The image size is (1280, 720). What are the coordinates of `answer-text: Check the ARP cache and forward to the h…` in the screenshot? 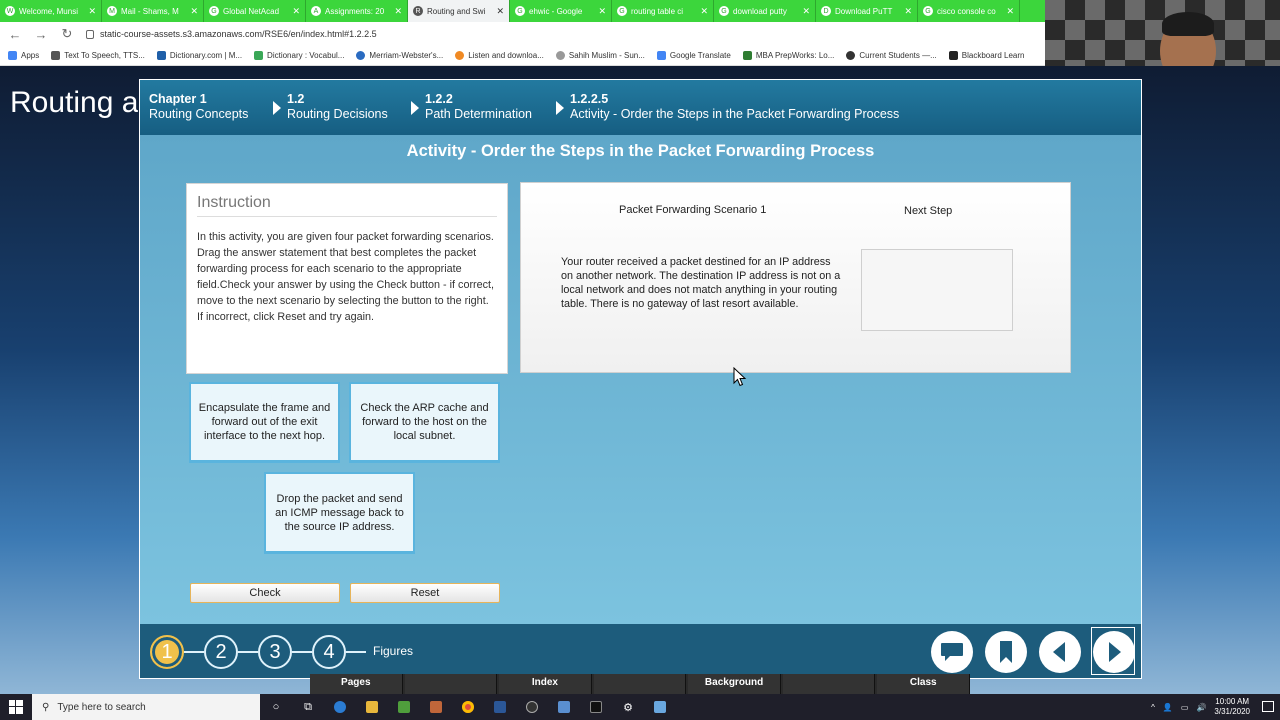 It's located at (424, 422).